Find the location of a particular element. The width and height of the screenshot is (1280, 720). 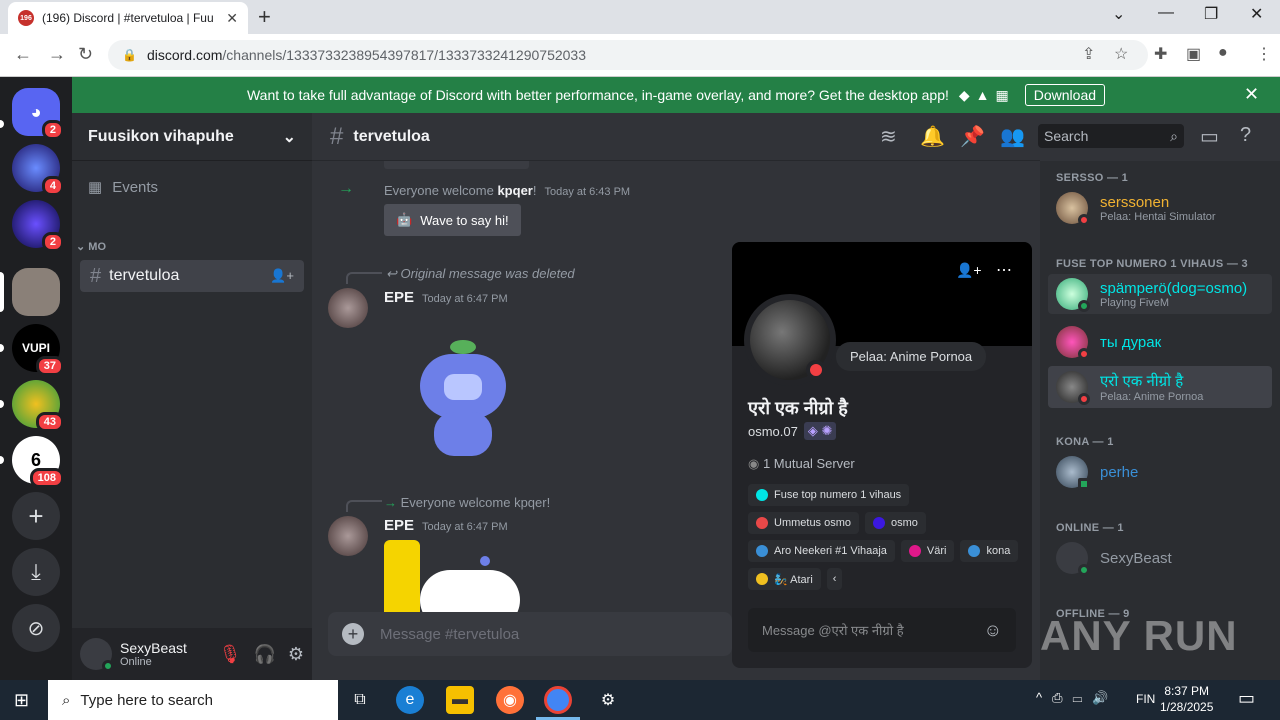

role-chip: 🧞 Atari is located at coordinates (784, 579).